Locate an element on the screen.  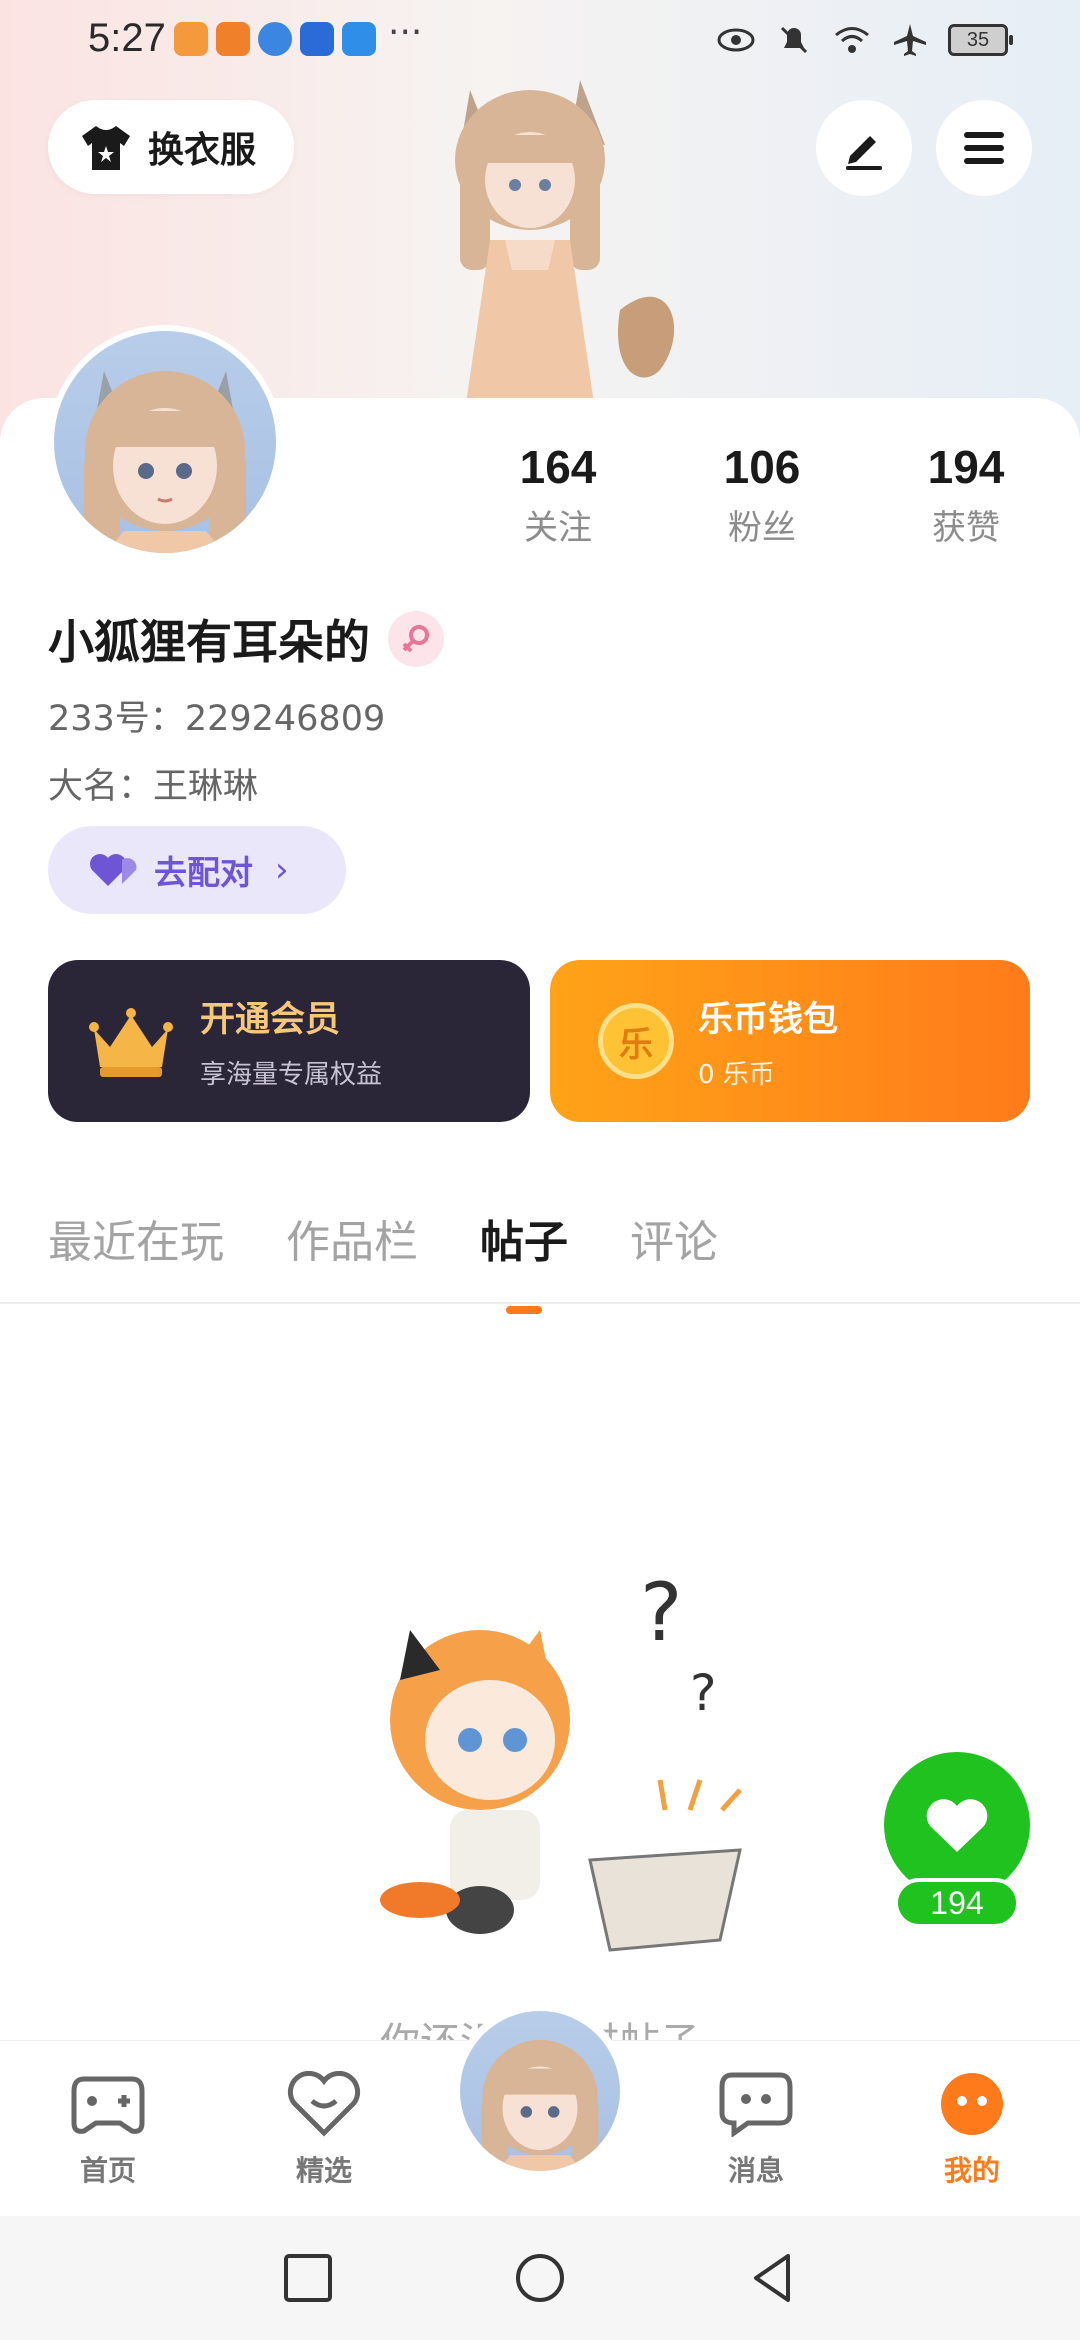
followers-label: 粉丝 is located at coordinates (762, 528).